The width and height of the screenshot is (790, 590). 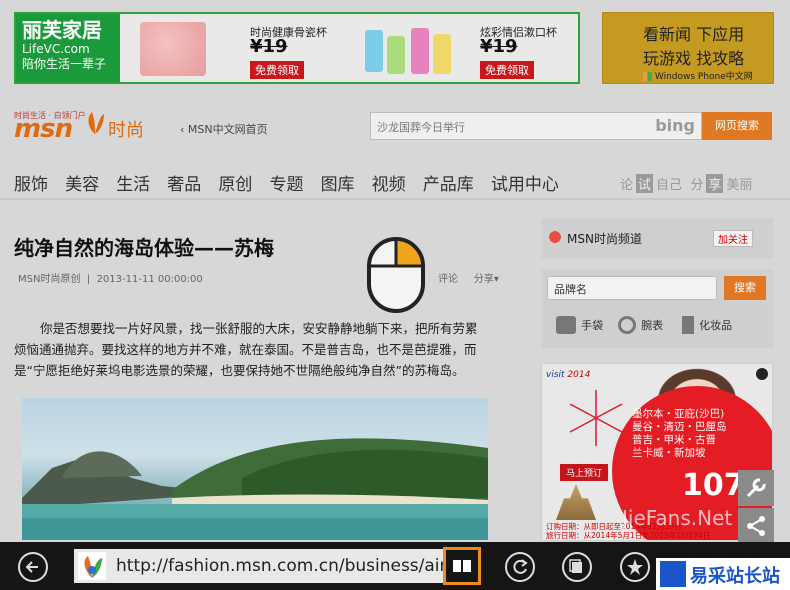 What do you see at coordinates (762, 374) in the screenshot?
I see `ad-close-icon` at bounding box center [762, 374].